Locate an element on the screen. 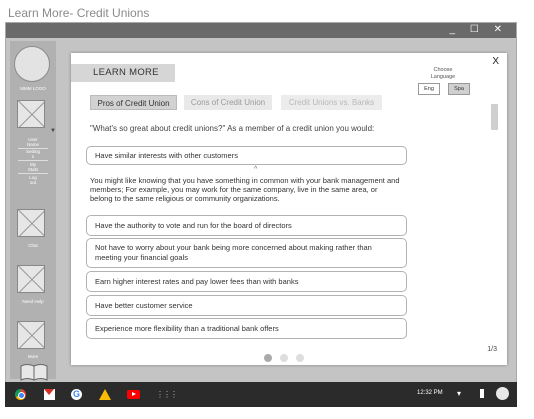 Image resolution: width=534 pixels, height=419 pixels. chat-label: Chat is located at coordinates (33, 245).